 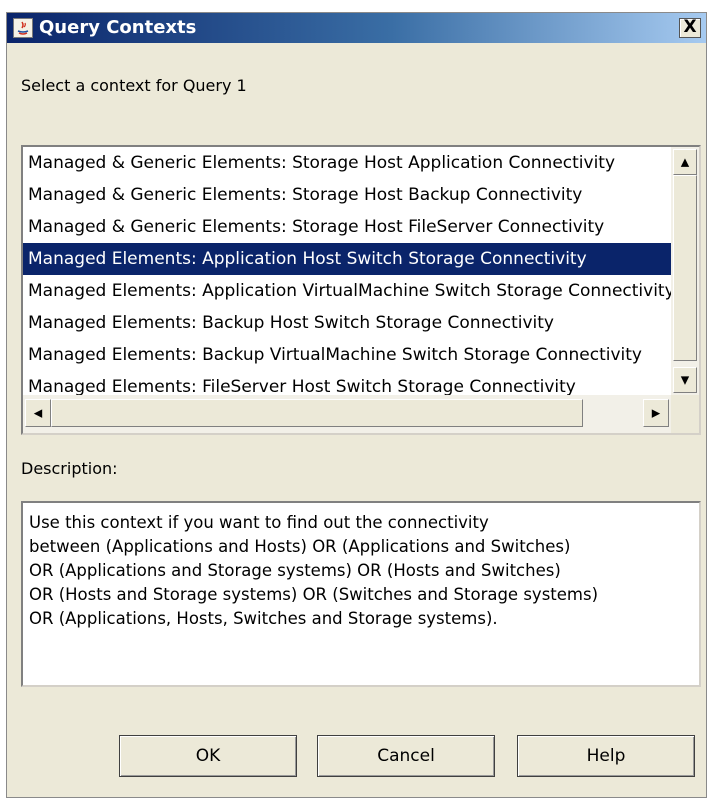 I want to click on arrow-up-icon: ▲, so click(x=685, y=162).